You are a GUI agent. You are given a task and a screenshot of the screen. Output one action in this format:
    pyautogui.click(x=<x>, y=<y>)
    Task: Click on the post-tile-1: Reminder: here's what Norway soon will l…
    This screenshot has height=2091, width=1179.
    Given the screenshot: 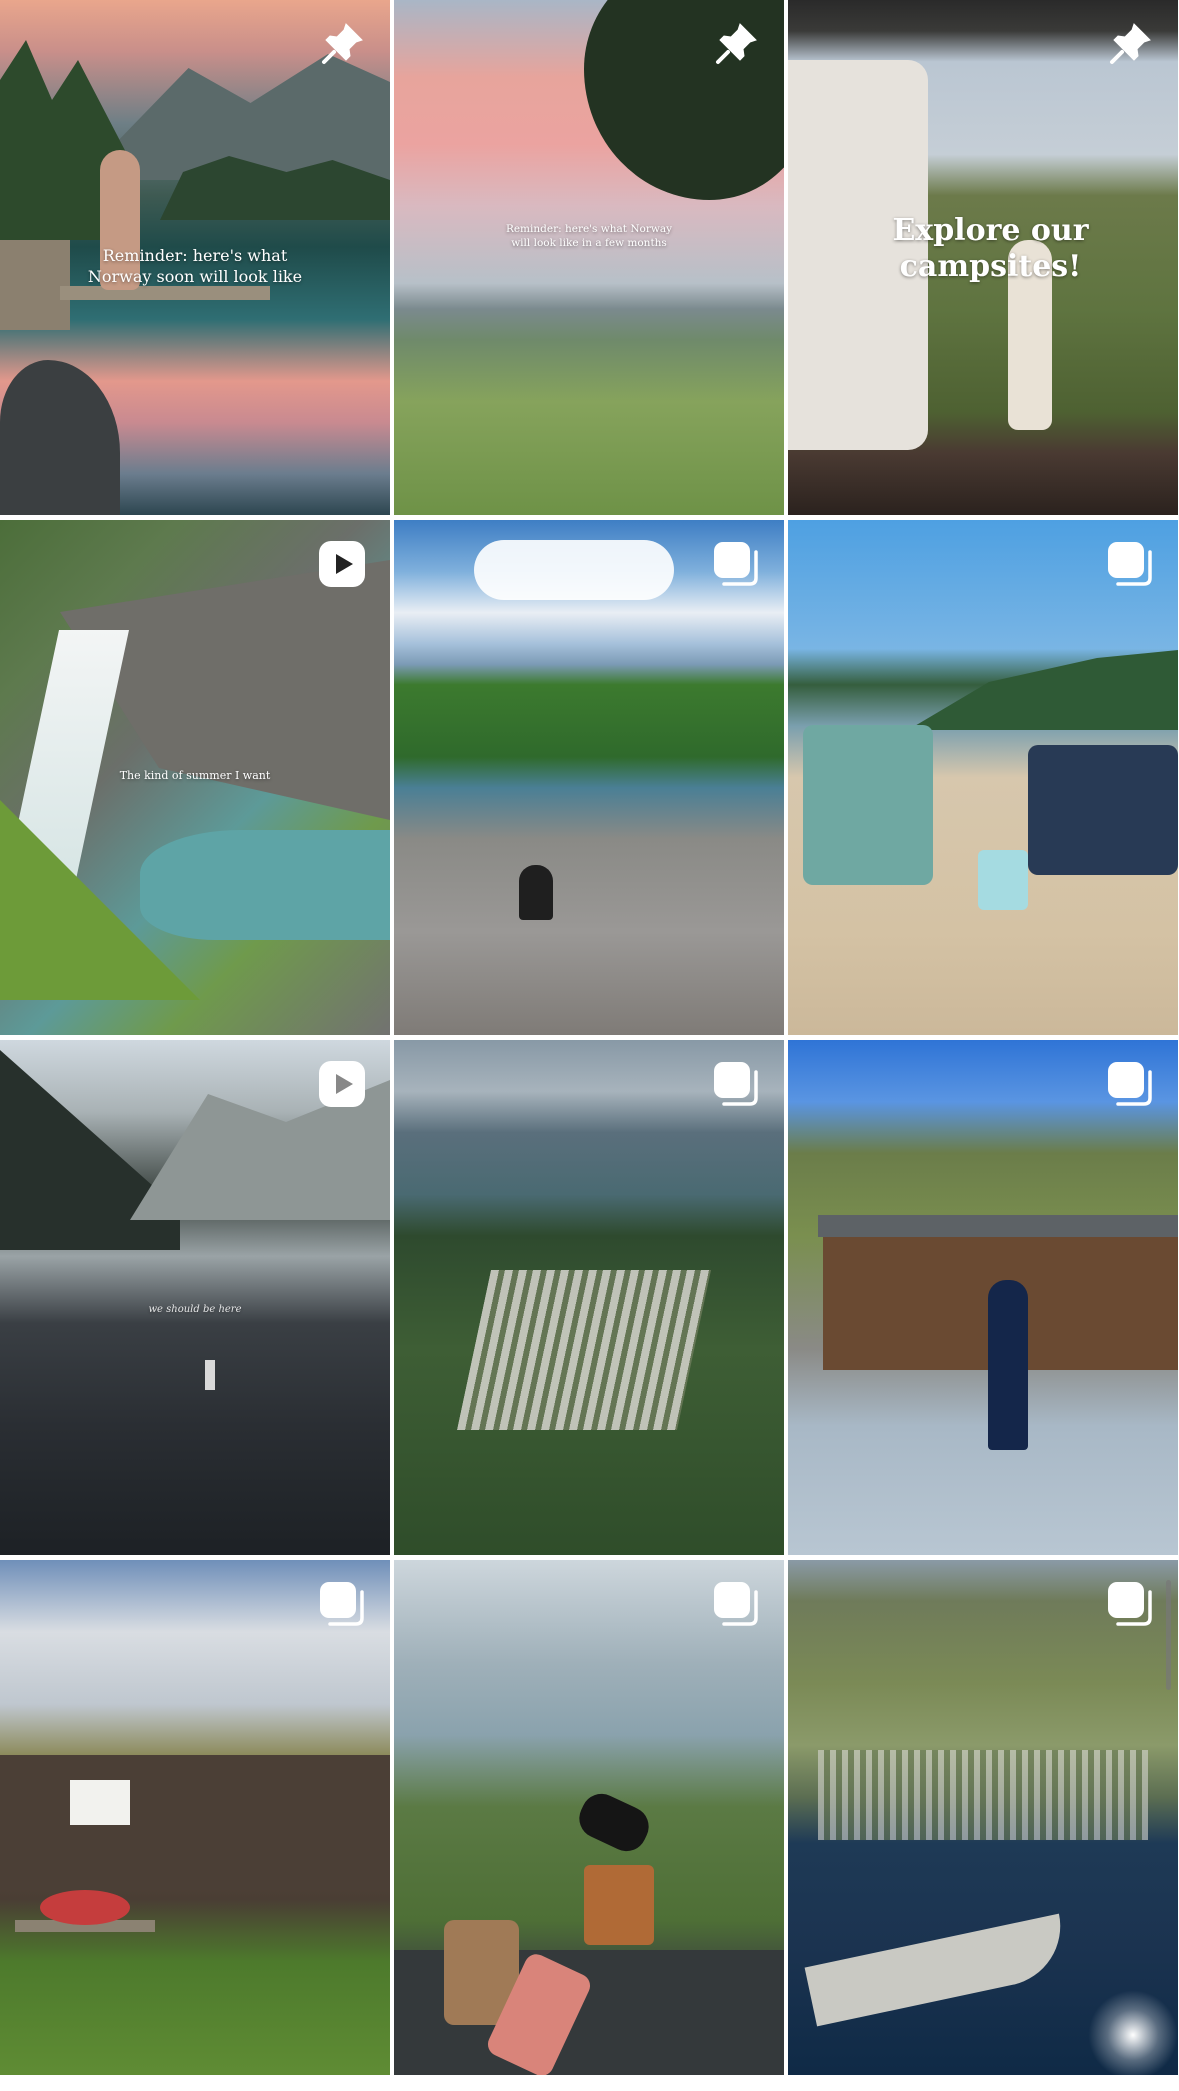 What is the action you would take?
    pyautogui.click(x=195, y=257)
    